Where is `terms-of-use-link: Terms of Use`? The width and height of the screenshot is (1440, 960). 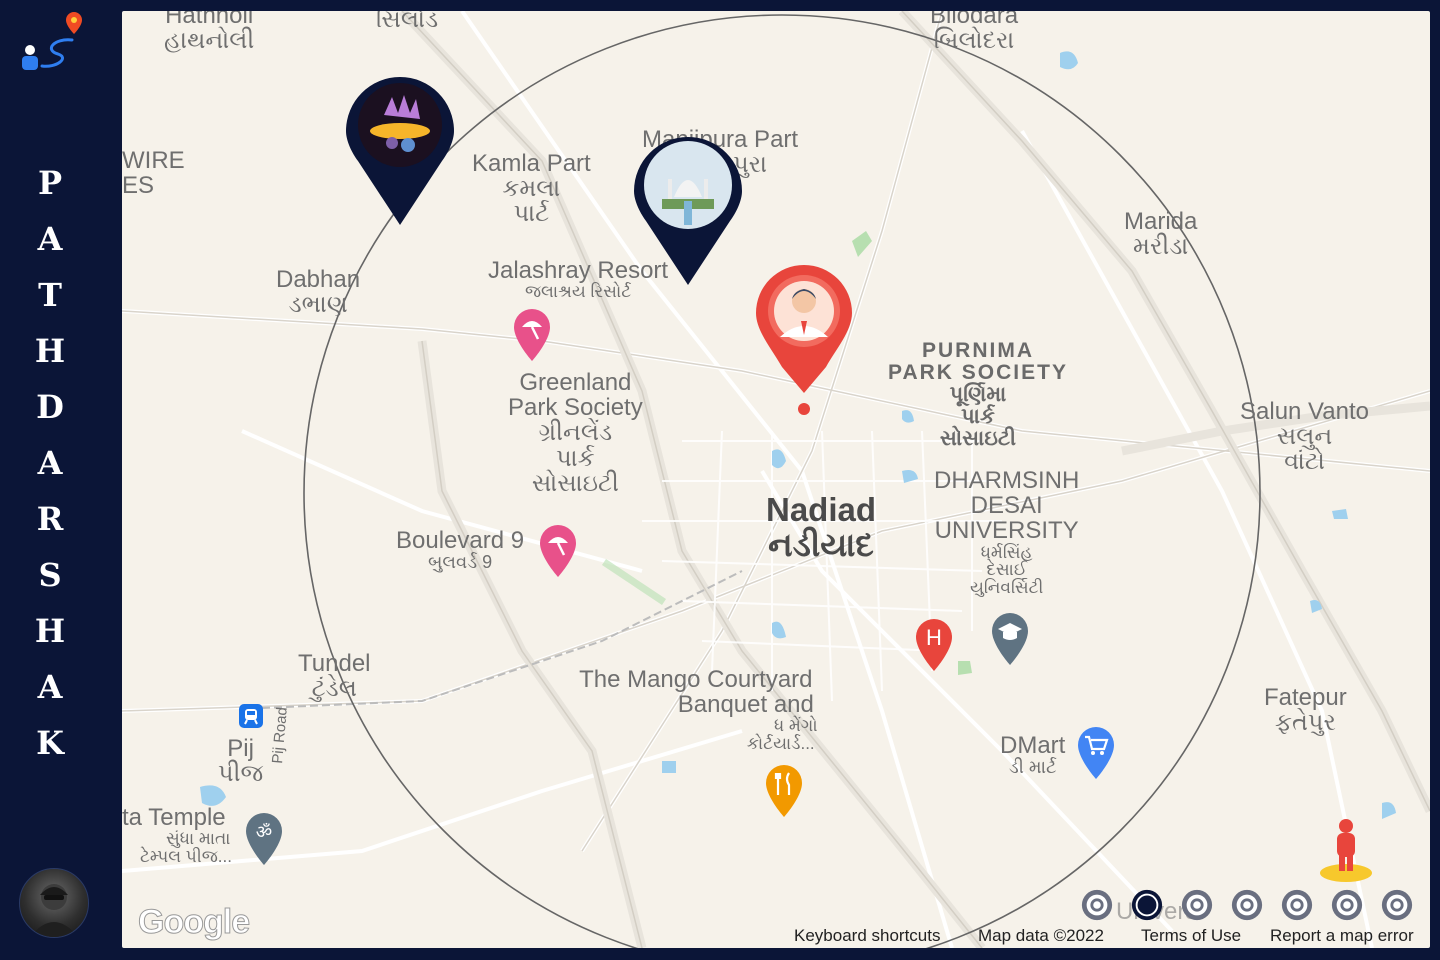 terms-of-use-link: Terms of Use is located at coordinates (1191, 936).